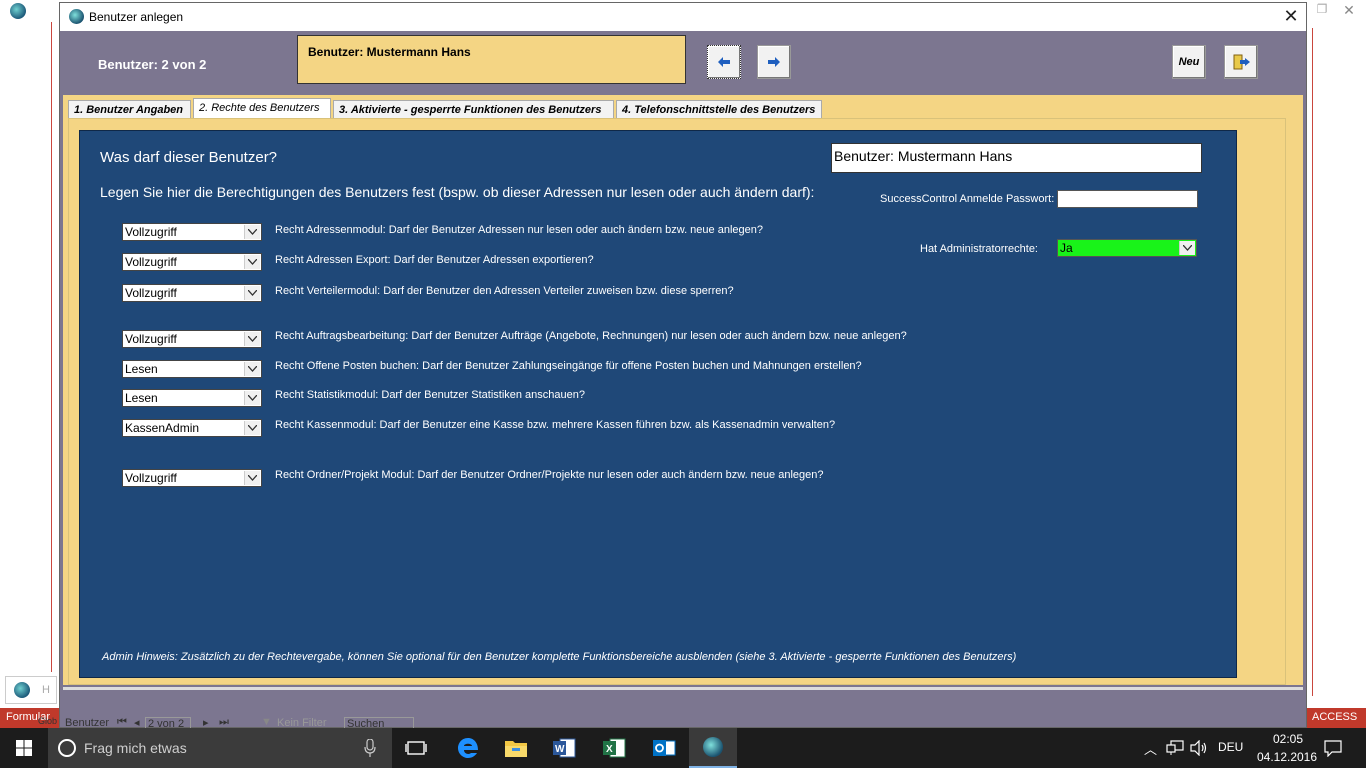 This screenshot has height=768, width=1366. What do you see at coordinates (560, 749) in the screenshot?
I see `svg-text: W` at bounding box center [560, 749].